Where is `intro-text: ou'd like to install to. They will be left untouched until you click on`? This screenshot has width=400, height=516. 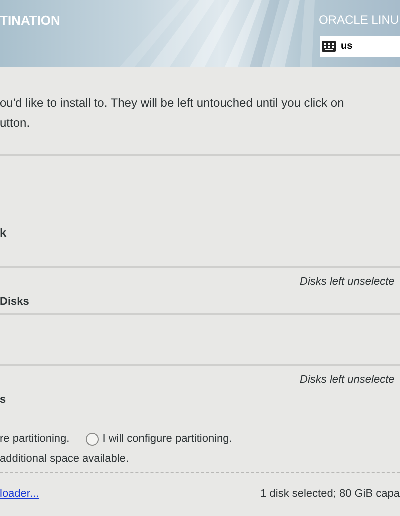 intro-text: ou'd like to install to. They will be left untouched until you click on is located at coordinates (173, 103).